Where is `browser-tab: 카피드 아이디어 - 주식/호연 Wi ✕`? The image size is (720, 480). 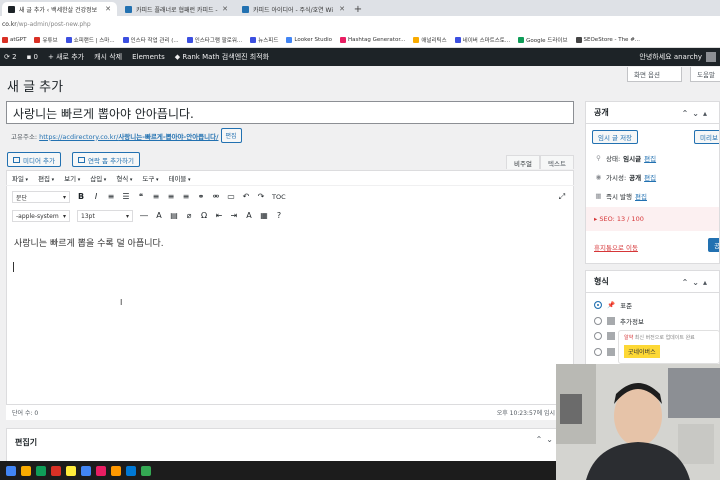 browser-tab: 카피드 아이디어 - 주식/호연 Wi ✕ is located at coordinates (293, 9).